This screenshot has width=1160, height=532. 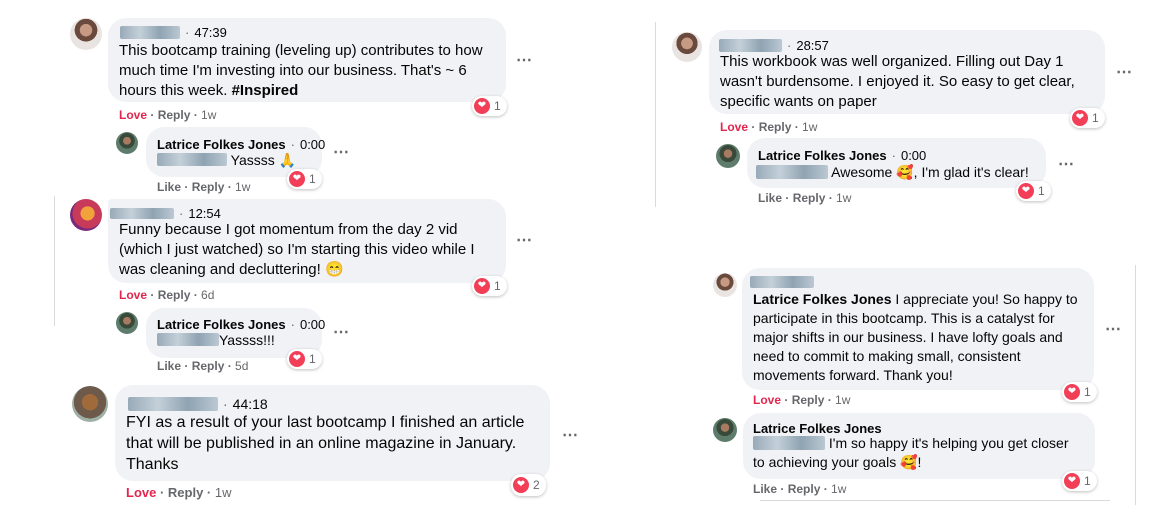 I want to click on crop-divider-center, so click(x=655, y=114).